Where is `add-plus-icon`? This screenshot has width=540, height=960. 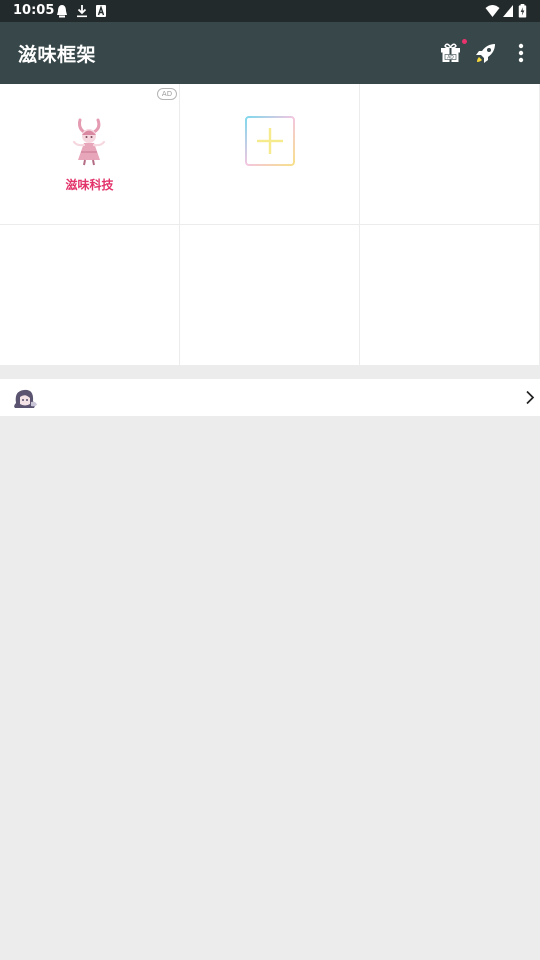
add-plus-icon is located at coordinates (270, 141).